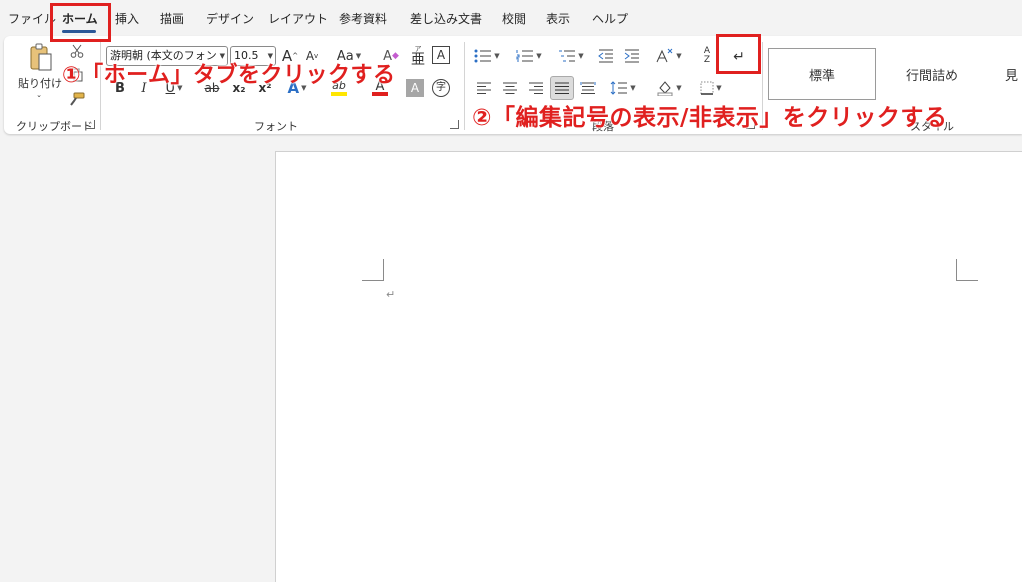 The width and height of the screenshot is (1022, 582). Describe the element at coordinates (90, 124) in the screenshot. I see `clipboard-dialog-launcher-icon` at that location.